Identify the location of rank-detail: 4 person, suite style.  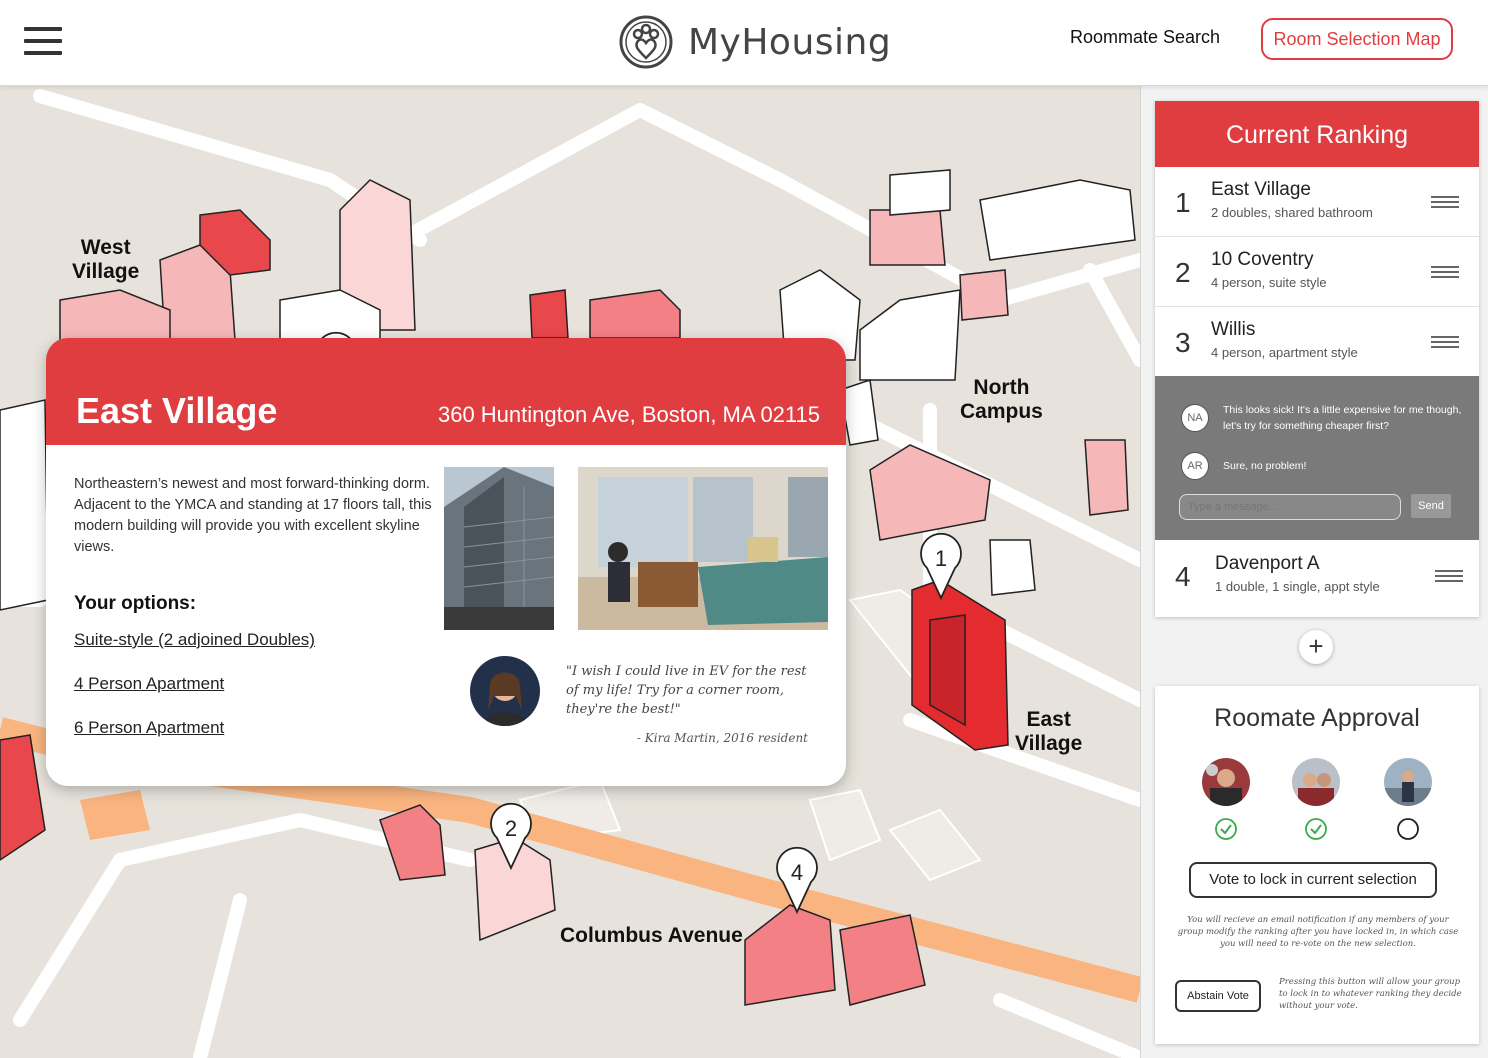
(1269, 282).